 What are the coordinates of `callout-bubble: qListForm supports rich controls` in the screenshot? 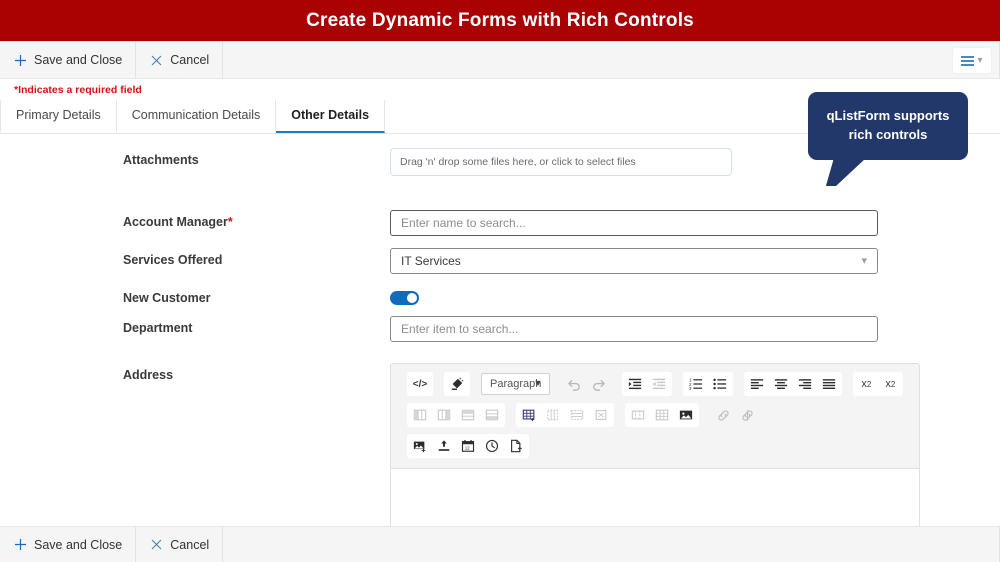 It's located at (888, 139).